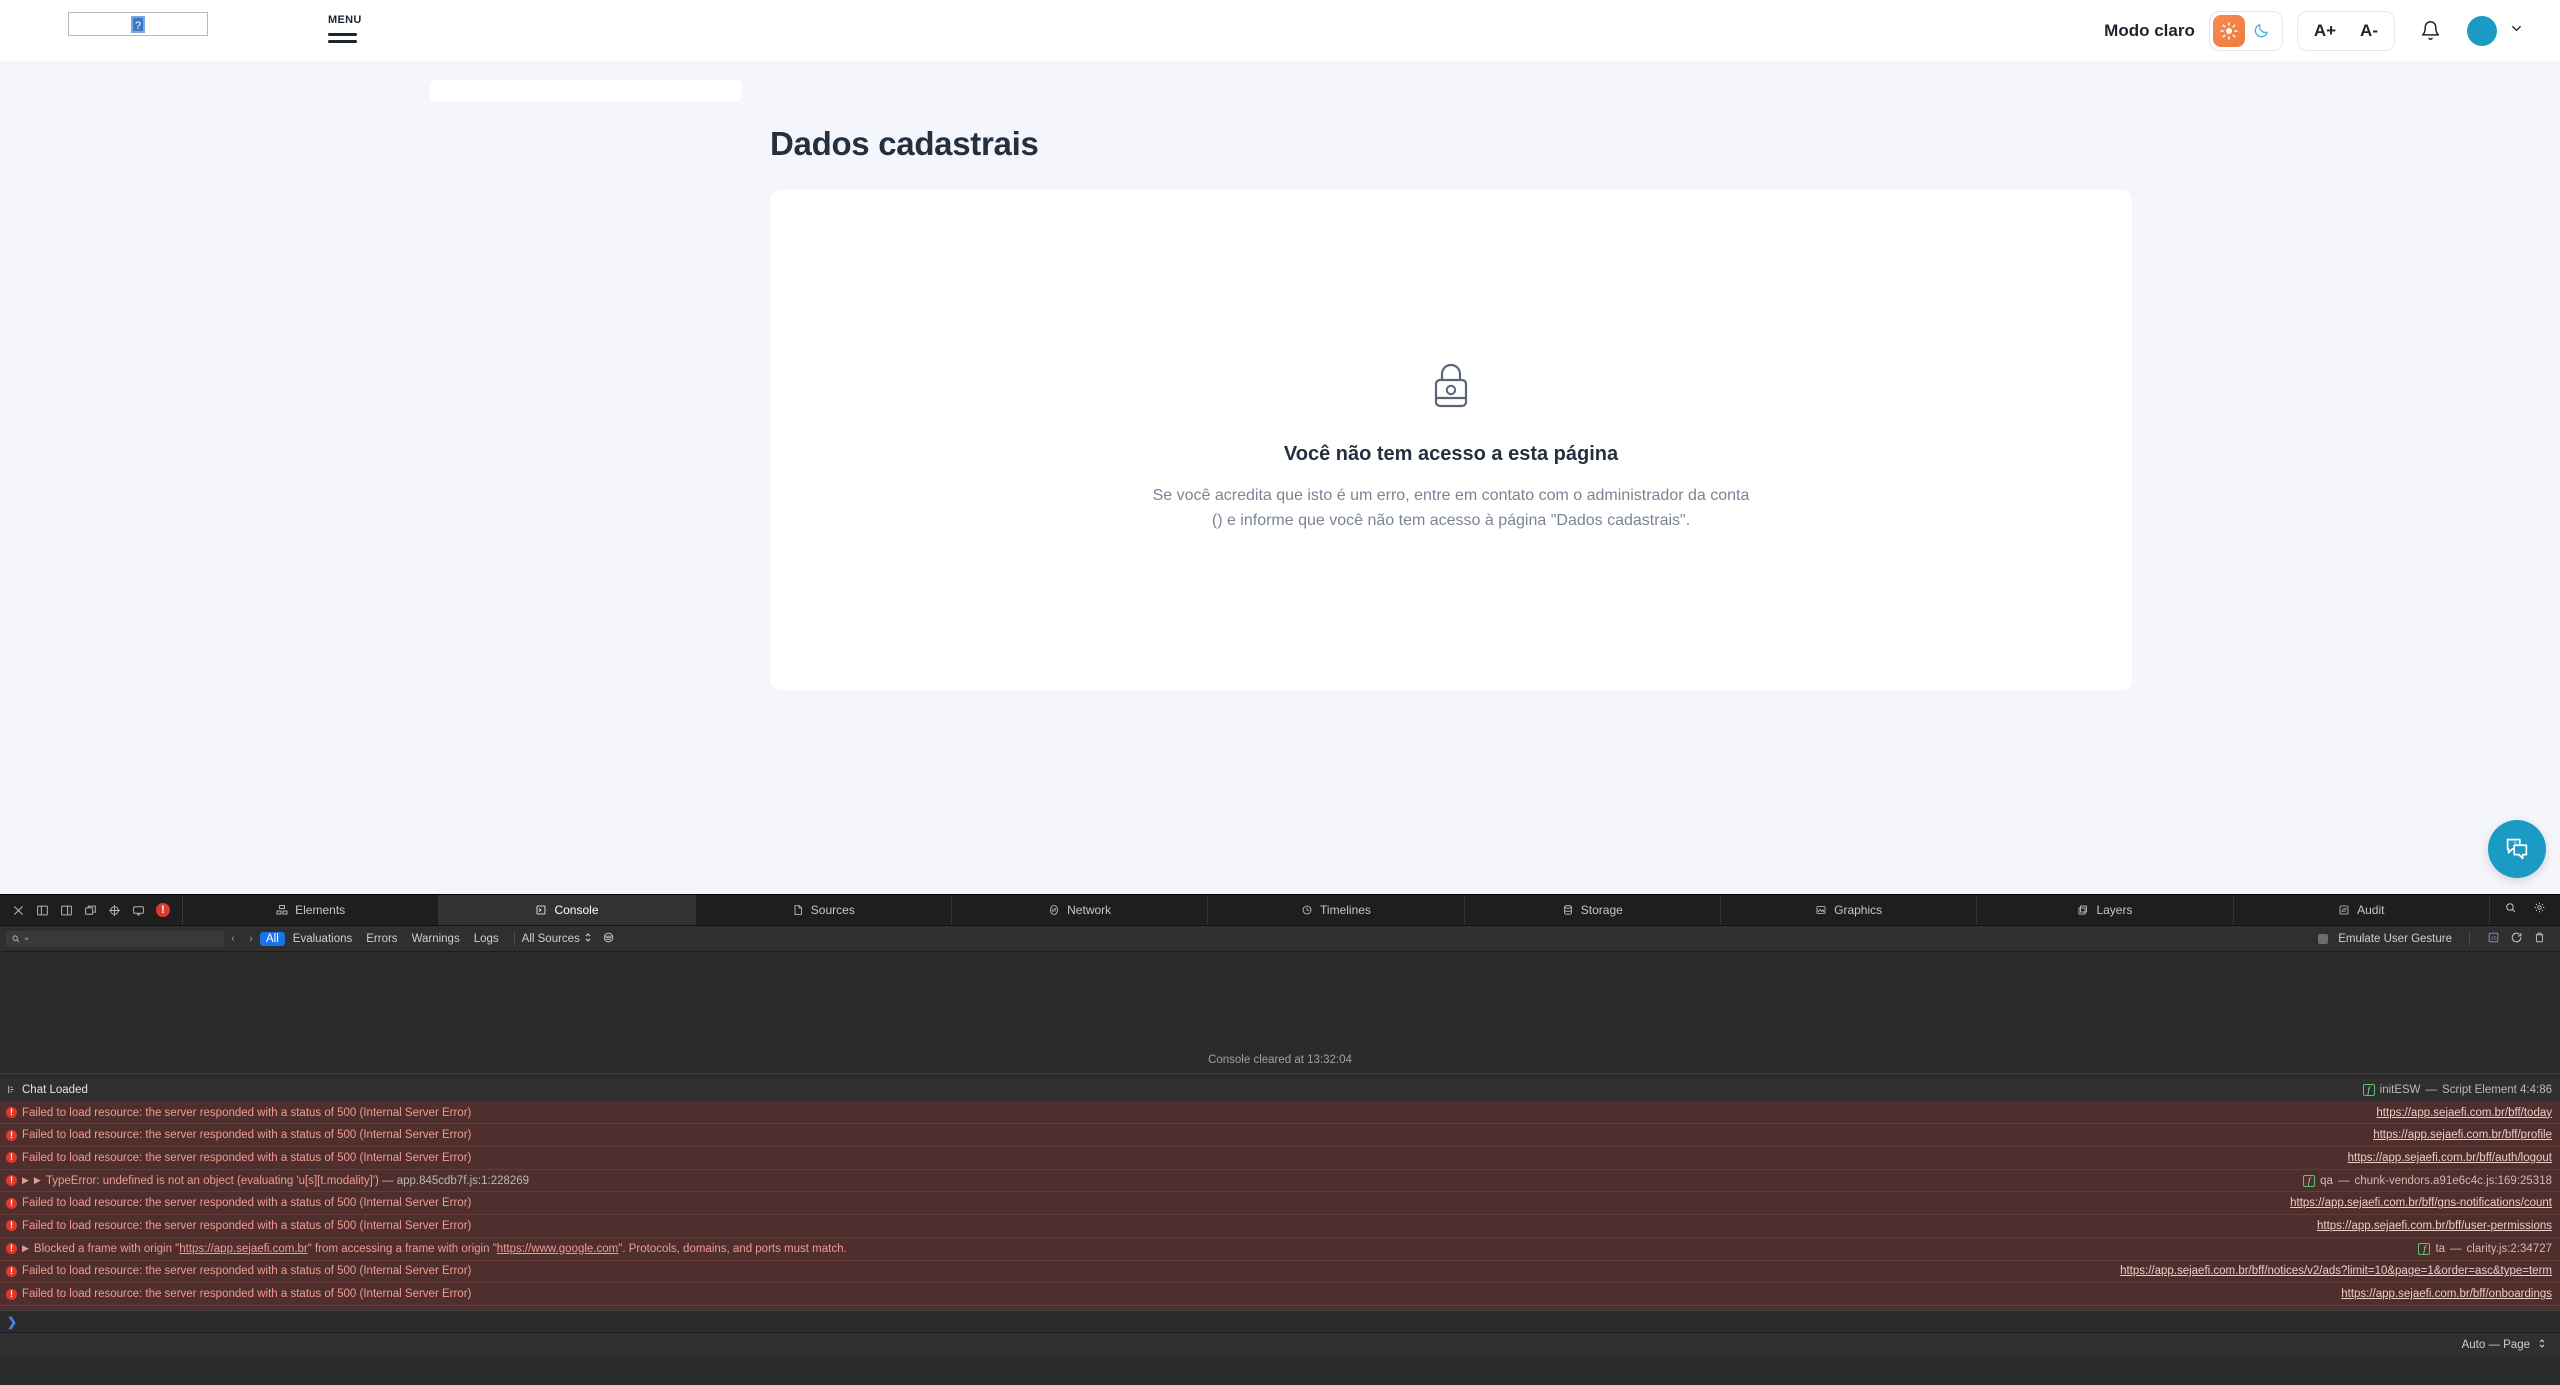 This screenshot has width=2560, height=1385. What do you see at coordinates (608, 939) in the screenshot?
I see `group-icon` at bounding box center [608, 939].